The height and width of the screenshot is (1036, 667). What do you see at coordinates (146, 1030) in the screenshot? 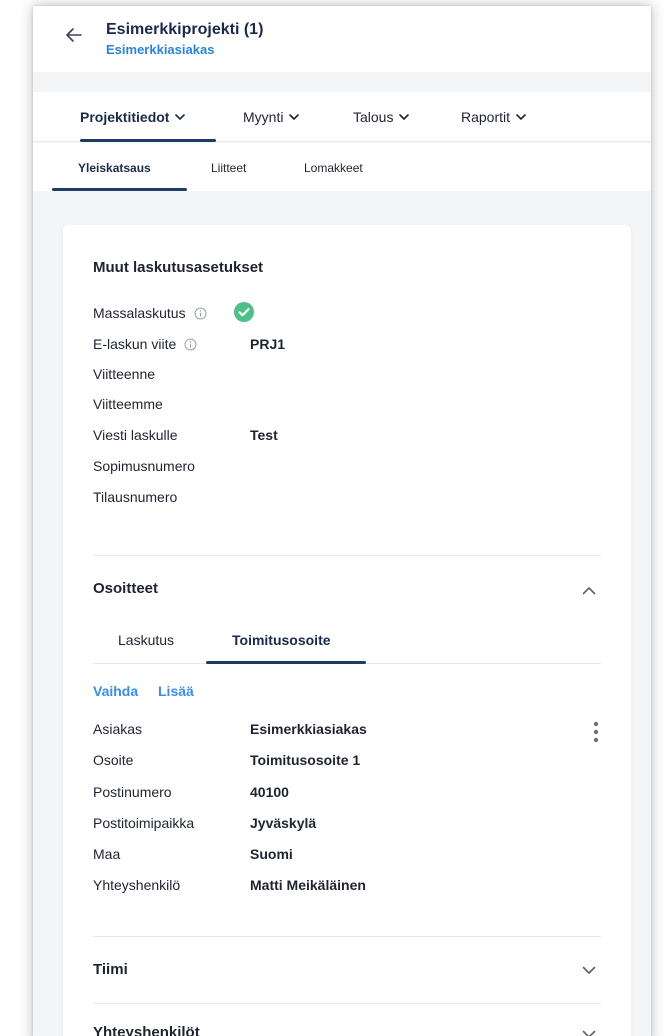
I see `contacts-title: Yhteyshenkilöt` at bounding box center [146, 1030].